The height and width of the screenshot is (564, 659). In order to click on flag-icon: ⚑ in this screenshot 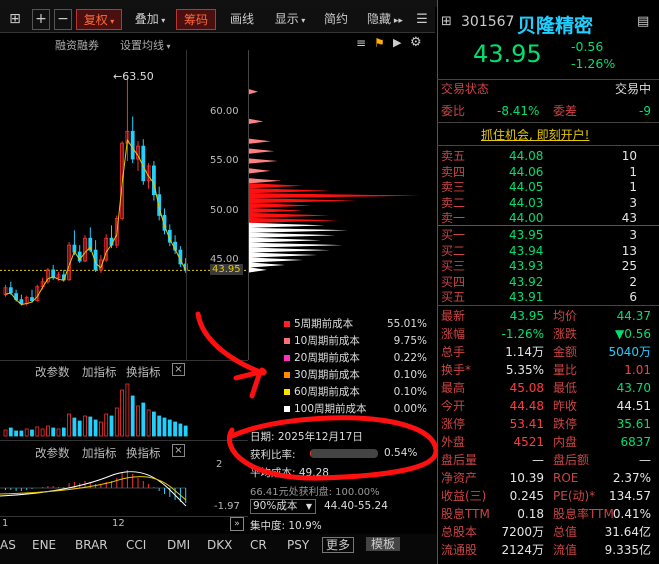, I will do `click(379, 43)`.